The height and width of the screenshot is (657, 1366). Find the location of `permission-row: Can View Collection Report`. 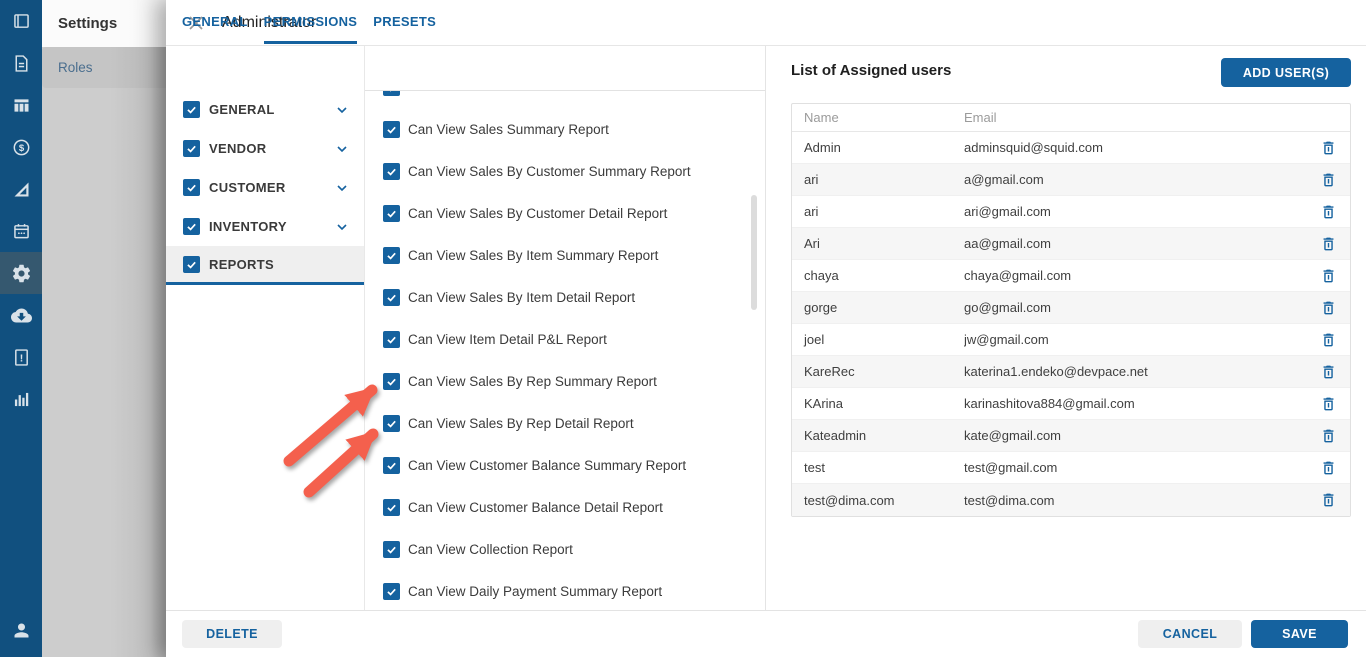

permission-row: Can View Collection Report is located at coordinates (565, 549).